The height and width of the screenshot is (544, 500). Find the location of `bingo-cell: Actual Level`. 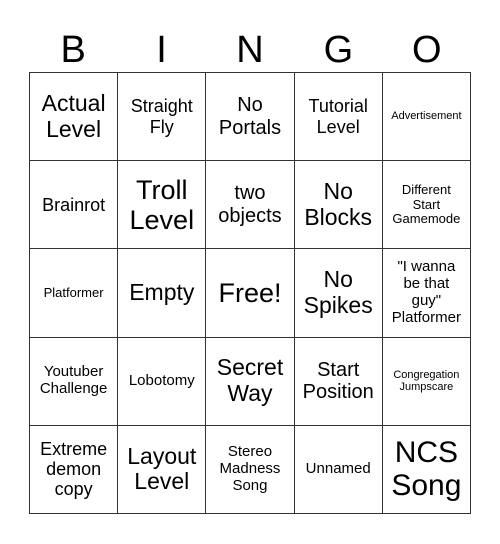

bingo-cell: Actual Level is located at coordinates (74, 117).